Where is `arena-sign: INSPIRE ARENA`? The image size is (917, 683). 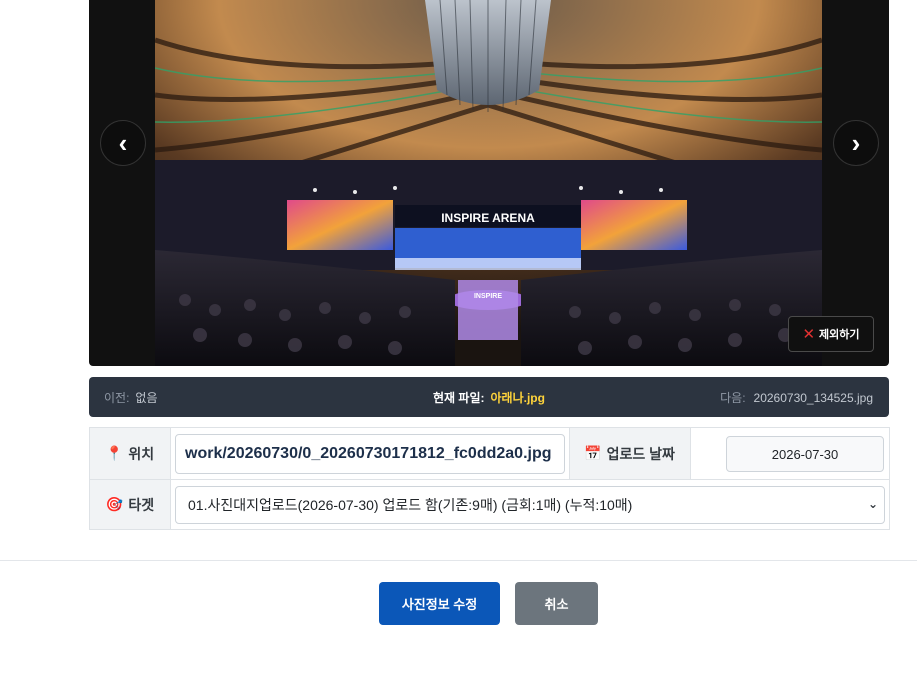
arena-sign: INSPIRE ARENA is located at coordinates (488, 218).